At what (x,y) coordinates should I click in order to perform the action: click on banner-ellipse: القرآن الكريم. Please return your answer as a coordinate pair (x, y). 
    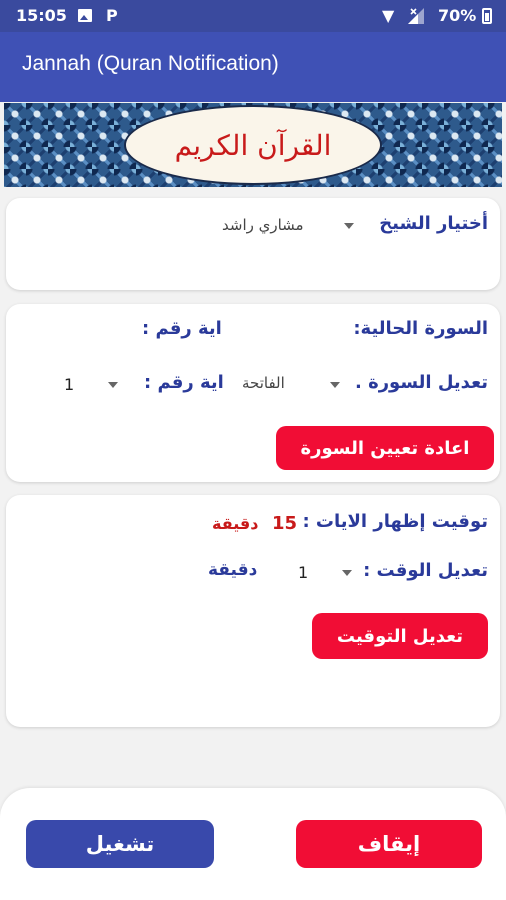
    Looking at the image, I should click on (253, 145).